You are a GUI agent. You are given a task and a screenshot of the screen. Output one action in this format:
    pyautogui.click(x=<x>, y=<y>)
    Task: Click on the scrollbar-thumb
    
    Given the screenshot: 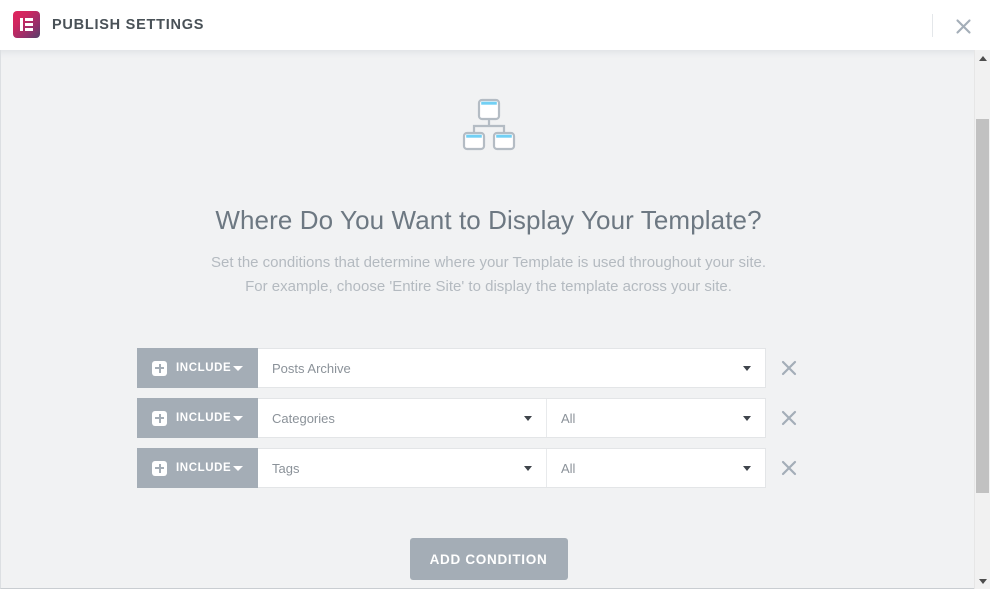 What is the action you would take?
    pyautogui.click(x=982, y=306)
    